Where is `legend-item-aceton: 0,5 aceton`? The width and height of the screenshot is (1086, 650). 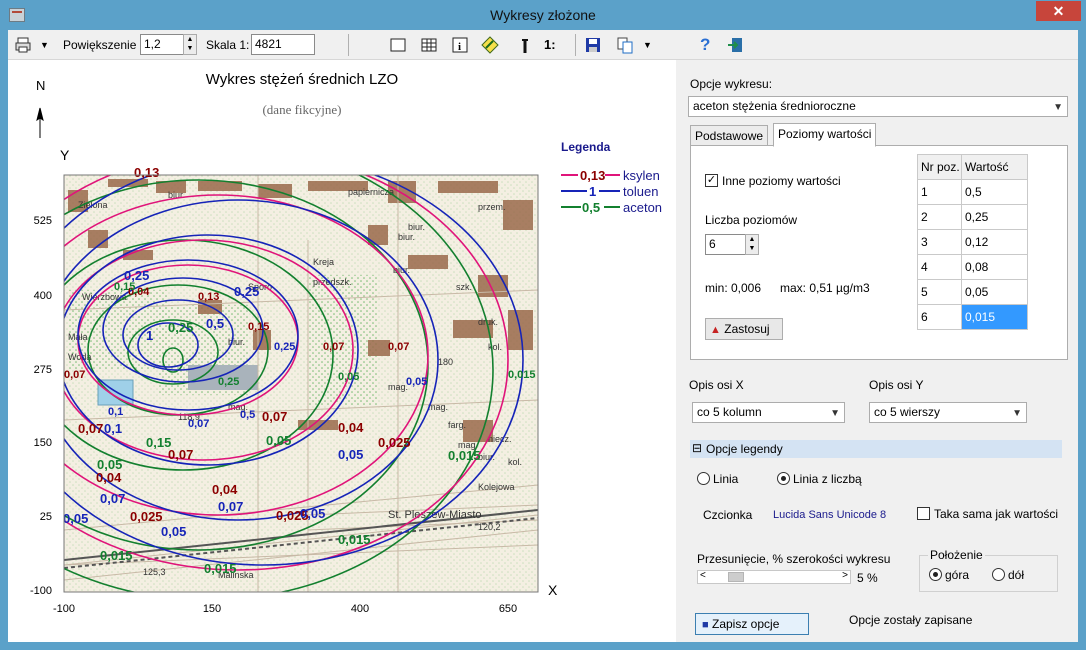 legend-item-aceton: 0,5 aceton is located at coordinates (611, 207).